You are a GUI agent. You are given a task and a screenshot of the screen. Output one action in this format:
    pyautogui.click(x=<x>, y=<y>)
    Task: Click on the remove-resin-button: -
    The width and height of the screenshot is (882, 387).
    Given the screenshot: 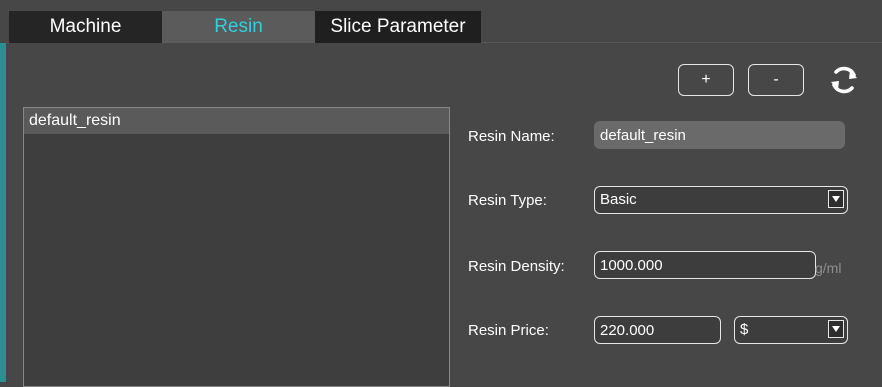 What is the action you would take?
    pyautogui.click(x=776, y=80)
    